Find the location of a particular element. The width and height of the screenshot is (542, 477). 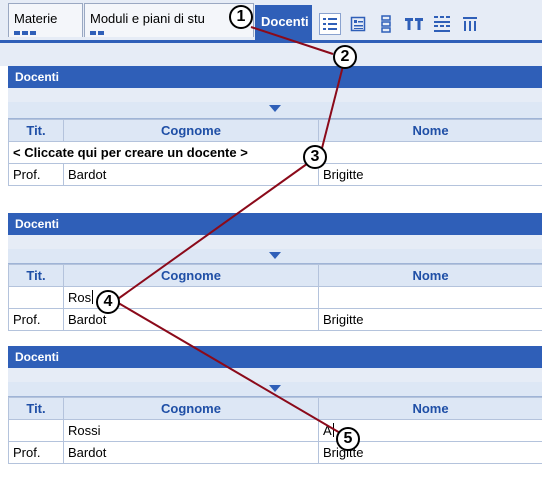

callout-badge-5: 5 is located at coordinates (348, 439).